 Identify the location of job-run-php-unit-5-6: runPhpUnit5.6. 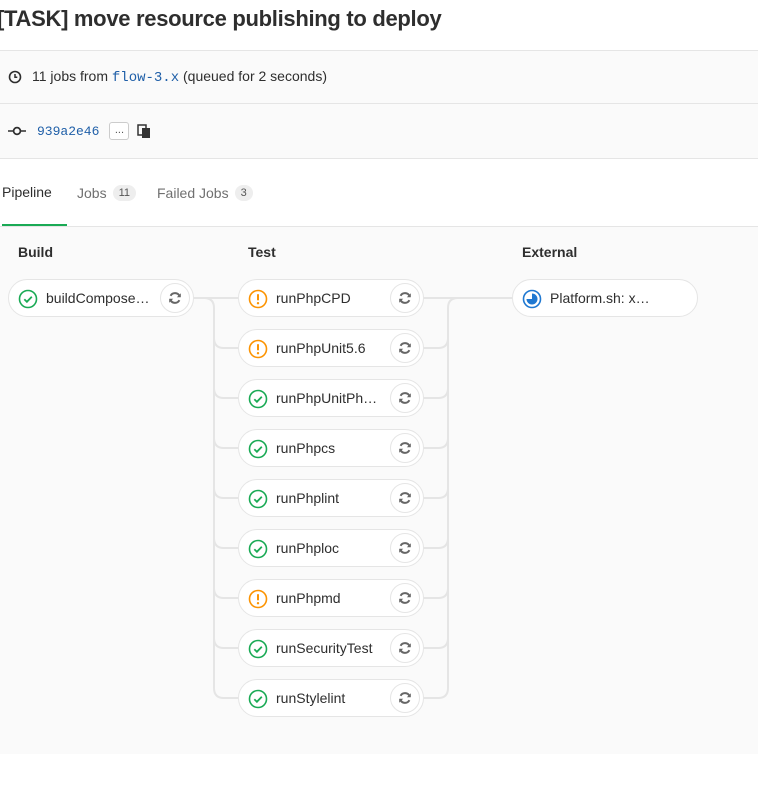
(331, 348).